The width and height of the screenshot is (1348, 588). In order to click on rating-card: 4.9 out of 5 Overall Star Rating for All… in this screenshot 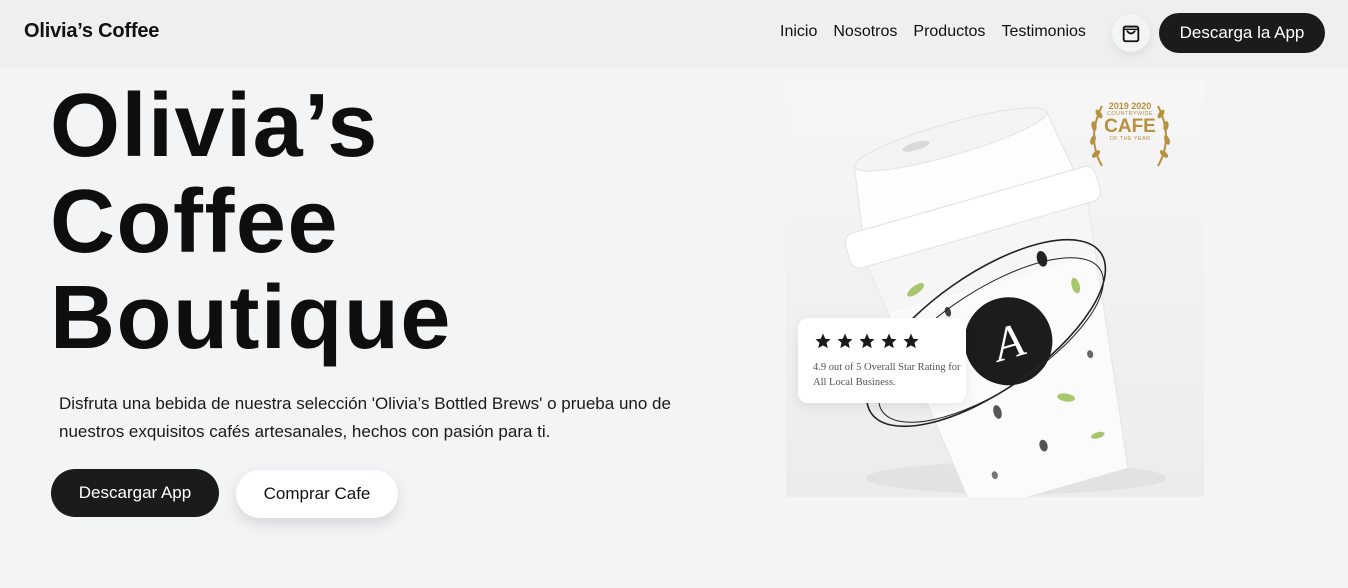, I will do `click(882, 360)`.